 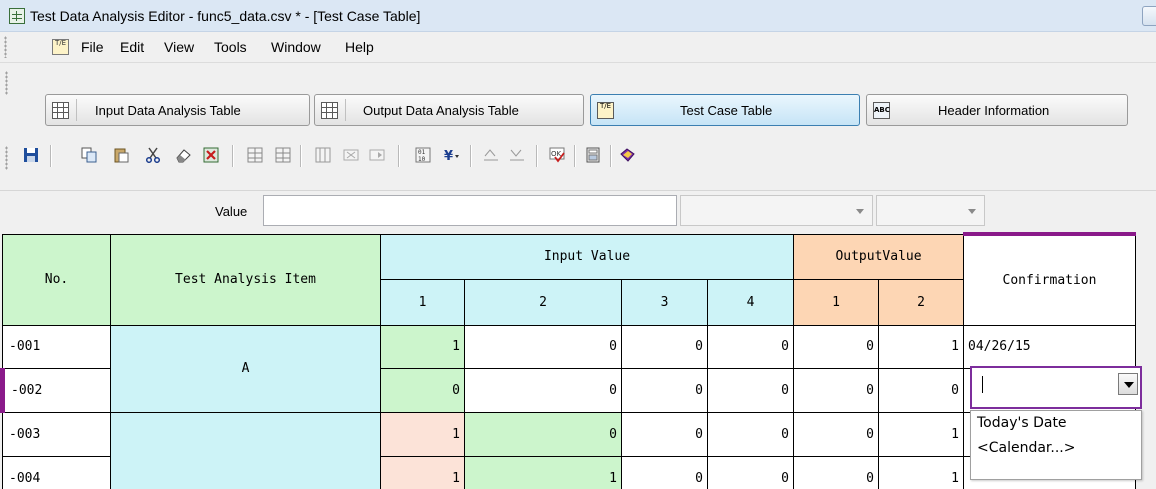 I want to click on minimize-button, so click(x=1149, y=16).